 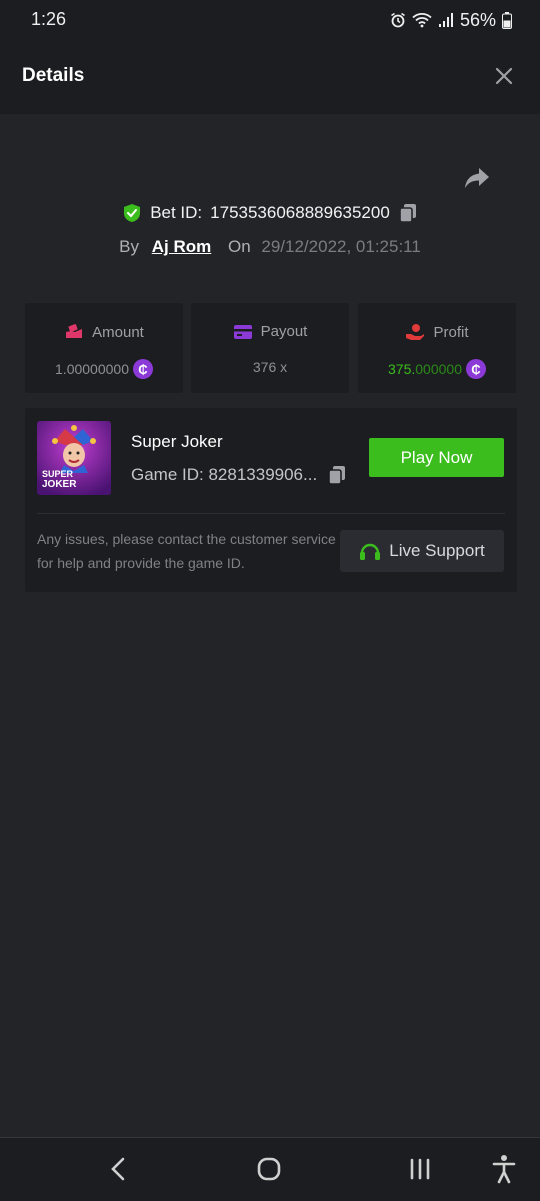 What do you see at coordinates (415, 332) in the screenshot?
I see `profit-hand-icon` at bounding box center [415, 332].